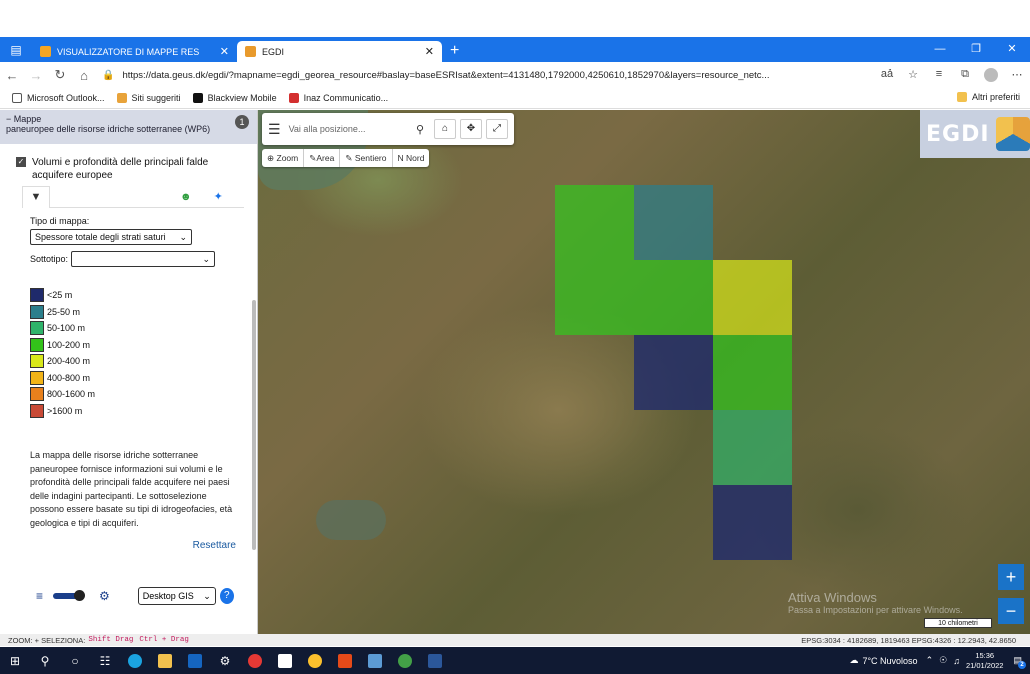  What do you see at coordinates (143, 259) in the screenshot?
I see `subtype-select: ⌄` at bounding box center [143, 259].